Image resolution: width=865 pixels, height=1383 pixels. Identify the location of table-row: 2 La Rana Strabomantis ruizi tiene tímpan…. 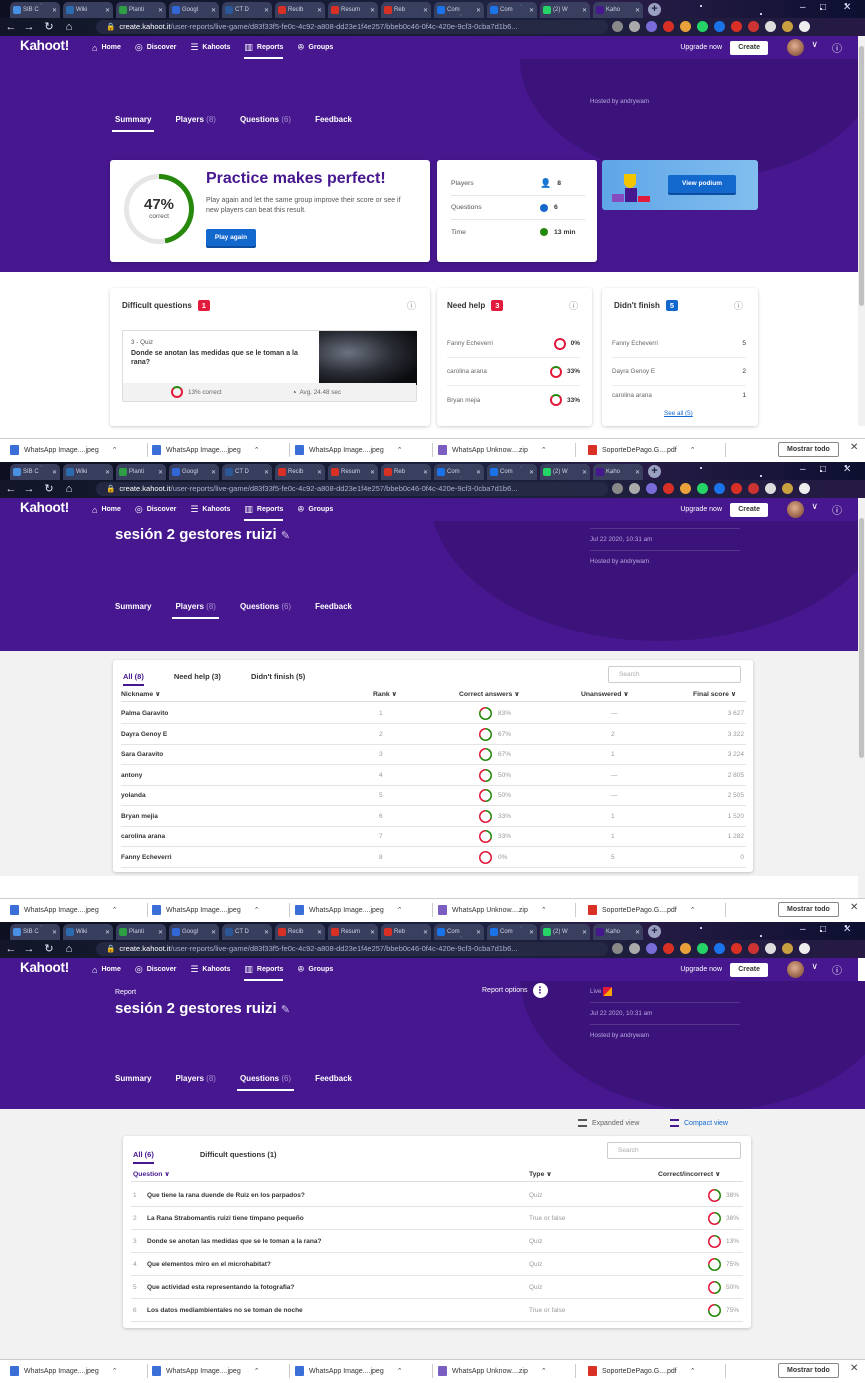
(437, 1218).